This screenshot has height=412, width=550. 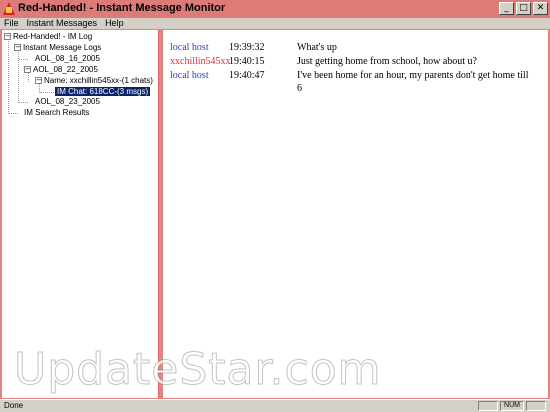 I want to click on tree-item-label: IM Search Results, so click(x=57, y=112).